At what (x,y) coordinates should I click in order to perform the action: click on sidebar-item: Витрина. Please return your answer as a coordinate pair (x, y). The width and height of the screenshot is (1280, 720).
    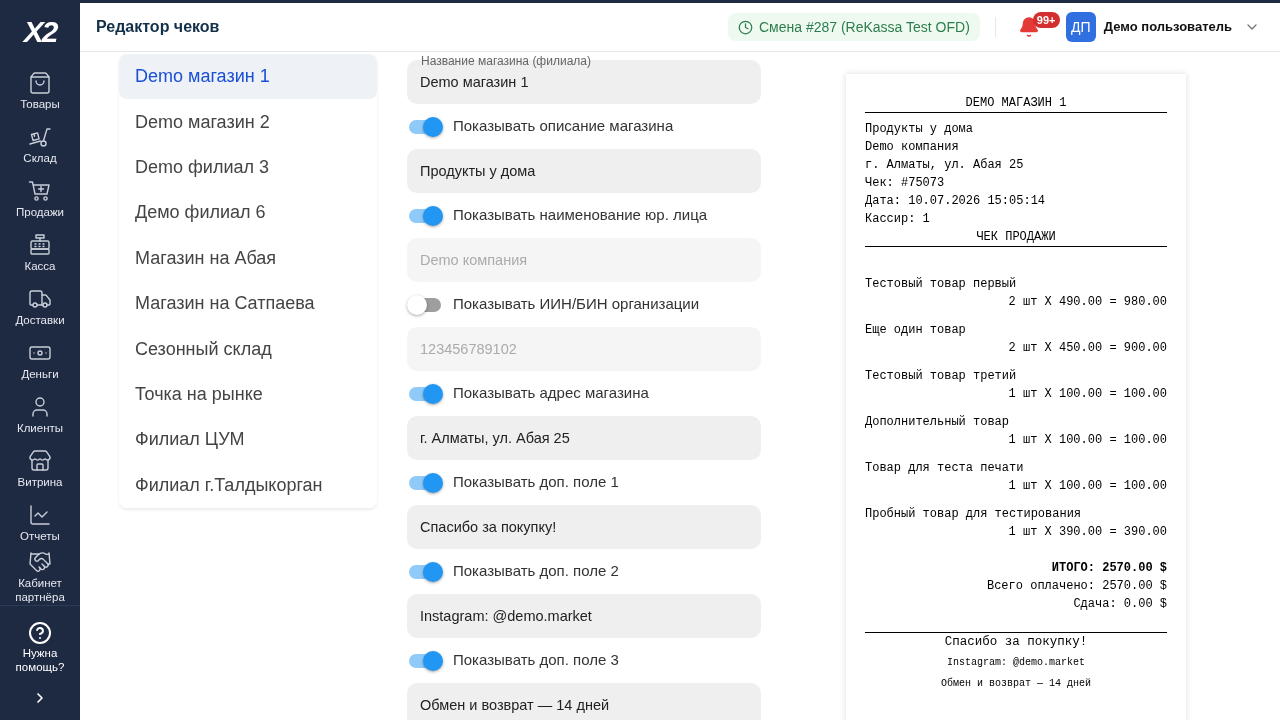
    Looking at the image, I should click on (40, 469).